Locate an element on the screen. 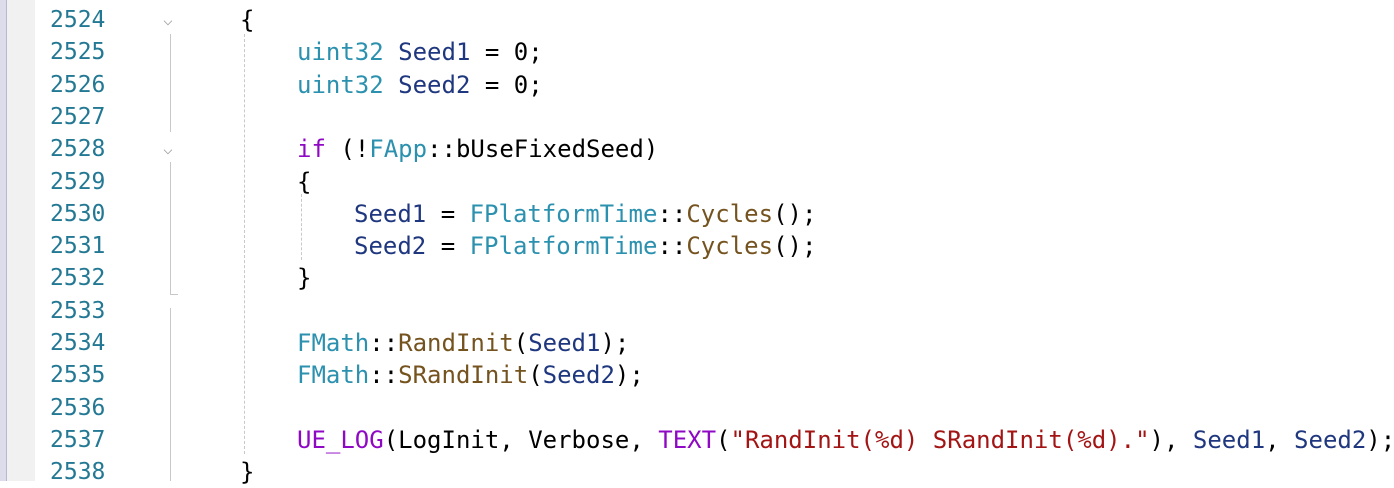 The height and width of the screenshot is (488, 1394). code-line: 2533 is located at coordinates (697, 311).